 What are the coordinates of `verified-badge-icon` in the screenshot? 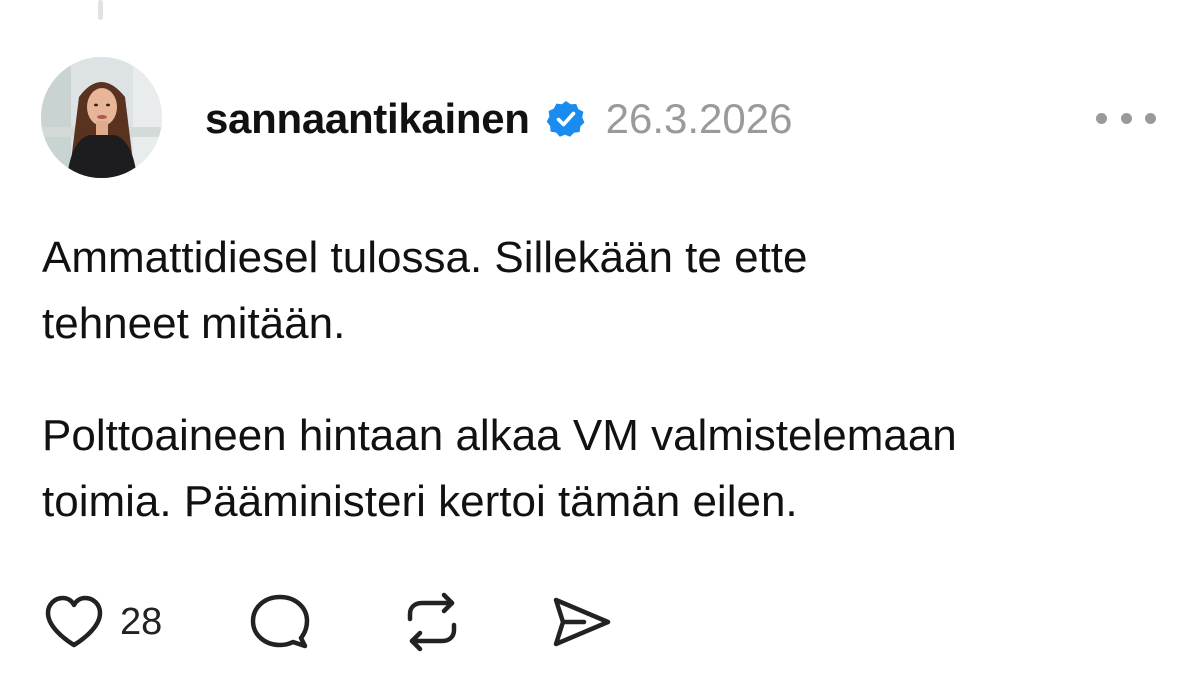 It's located at (566, 119).